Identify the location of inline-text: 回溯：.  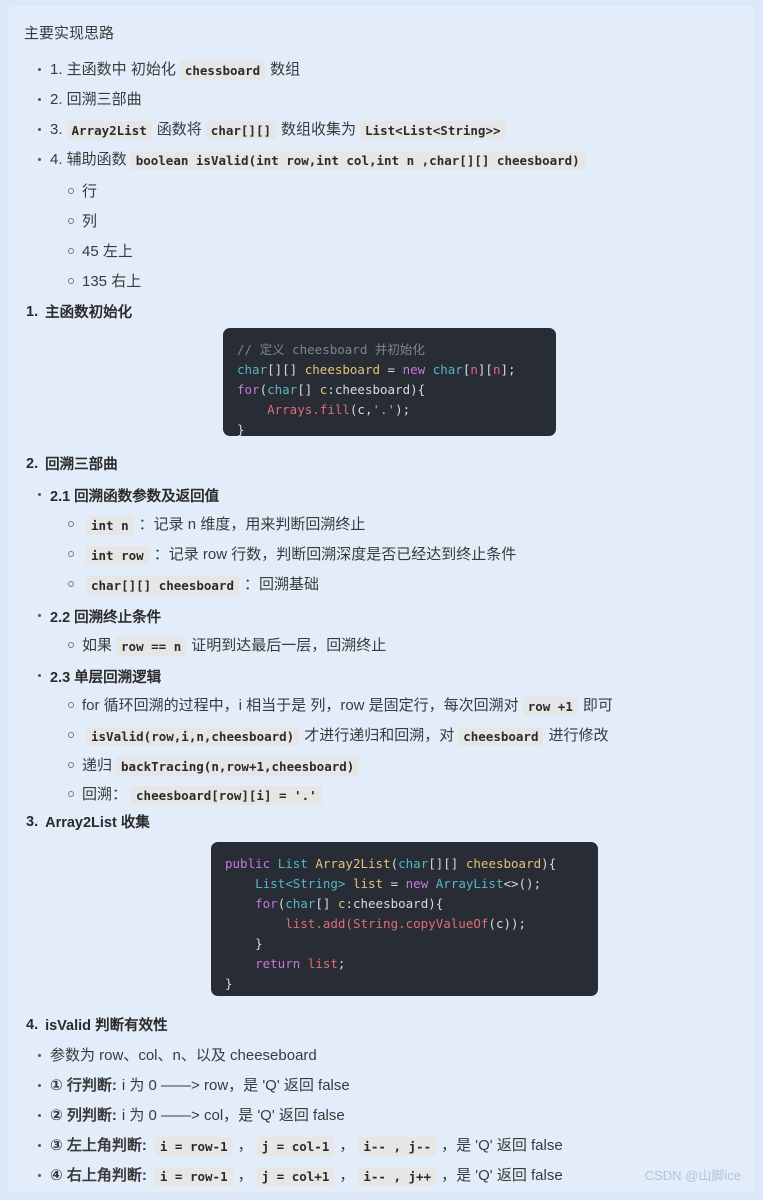
(105, 794).